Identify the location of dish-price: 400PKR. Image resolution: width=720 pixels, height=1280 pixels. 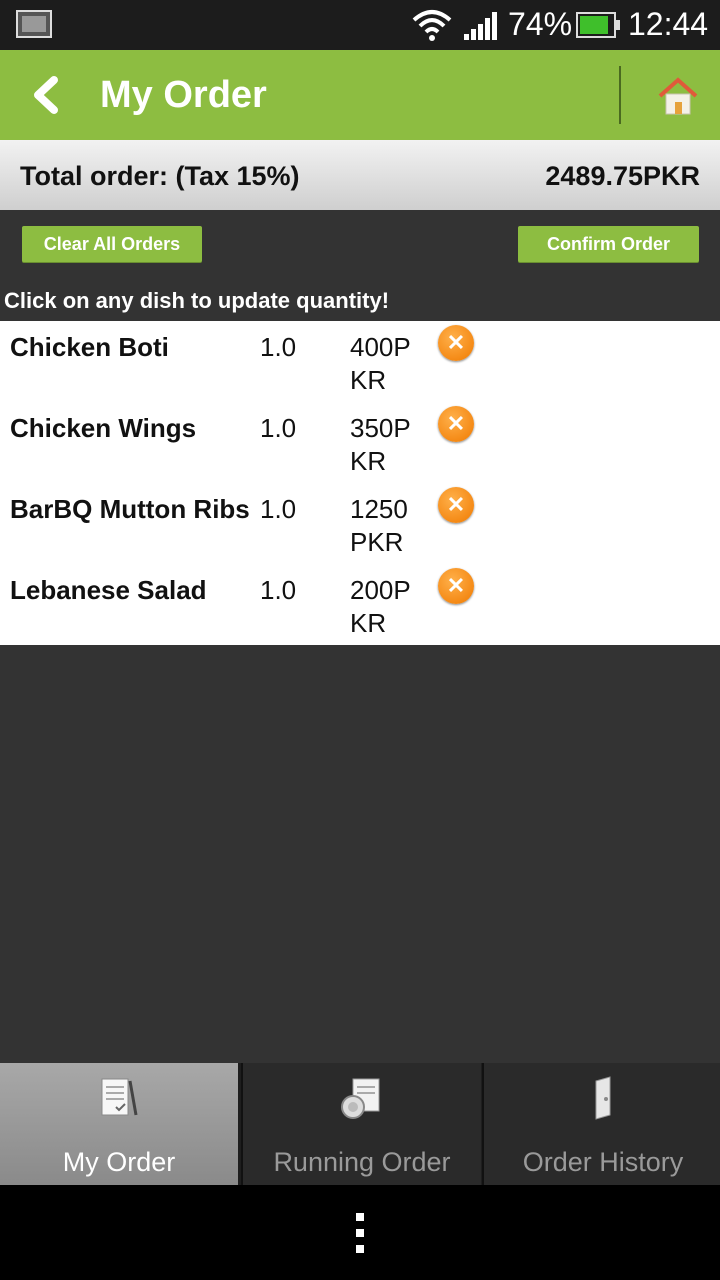
(380, 363).